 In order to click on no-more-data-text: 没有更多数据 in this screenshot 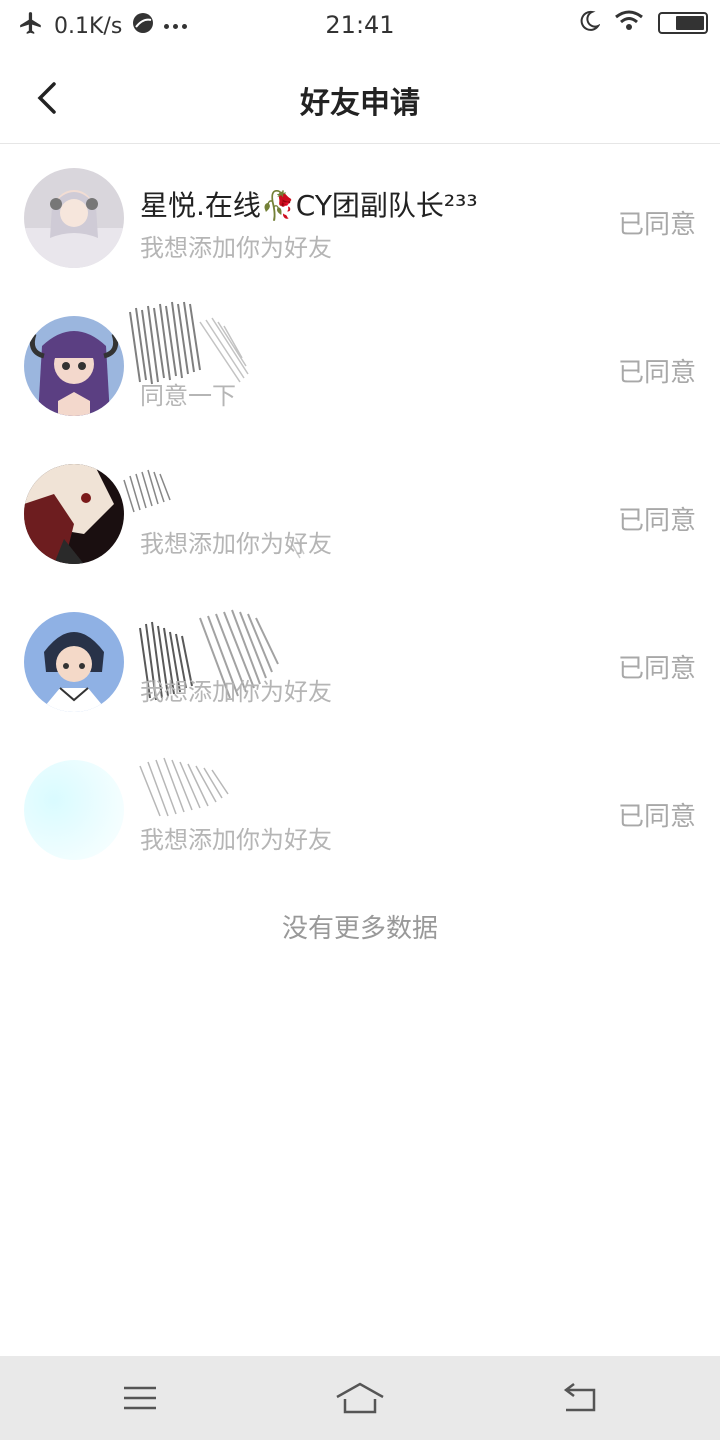, I will do `click(359, 929)`.